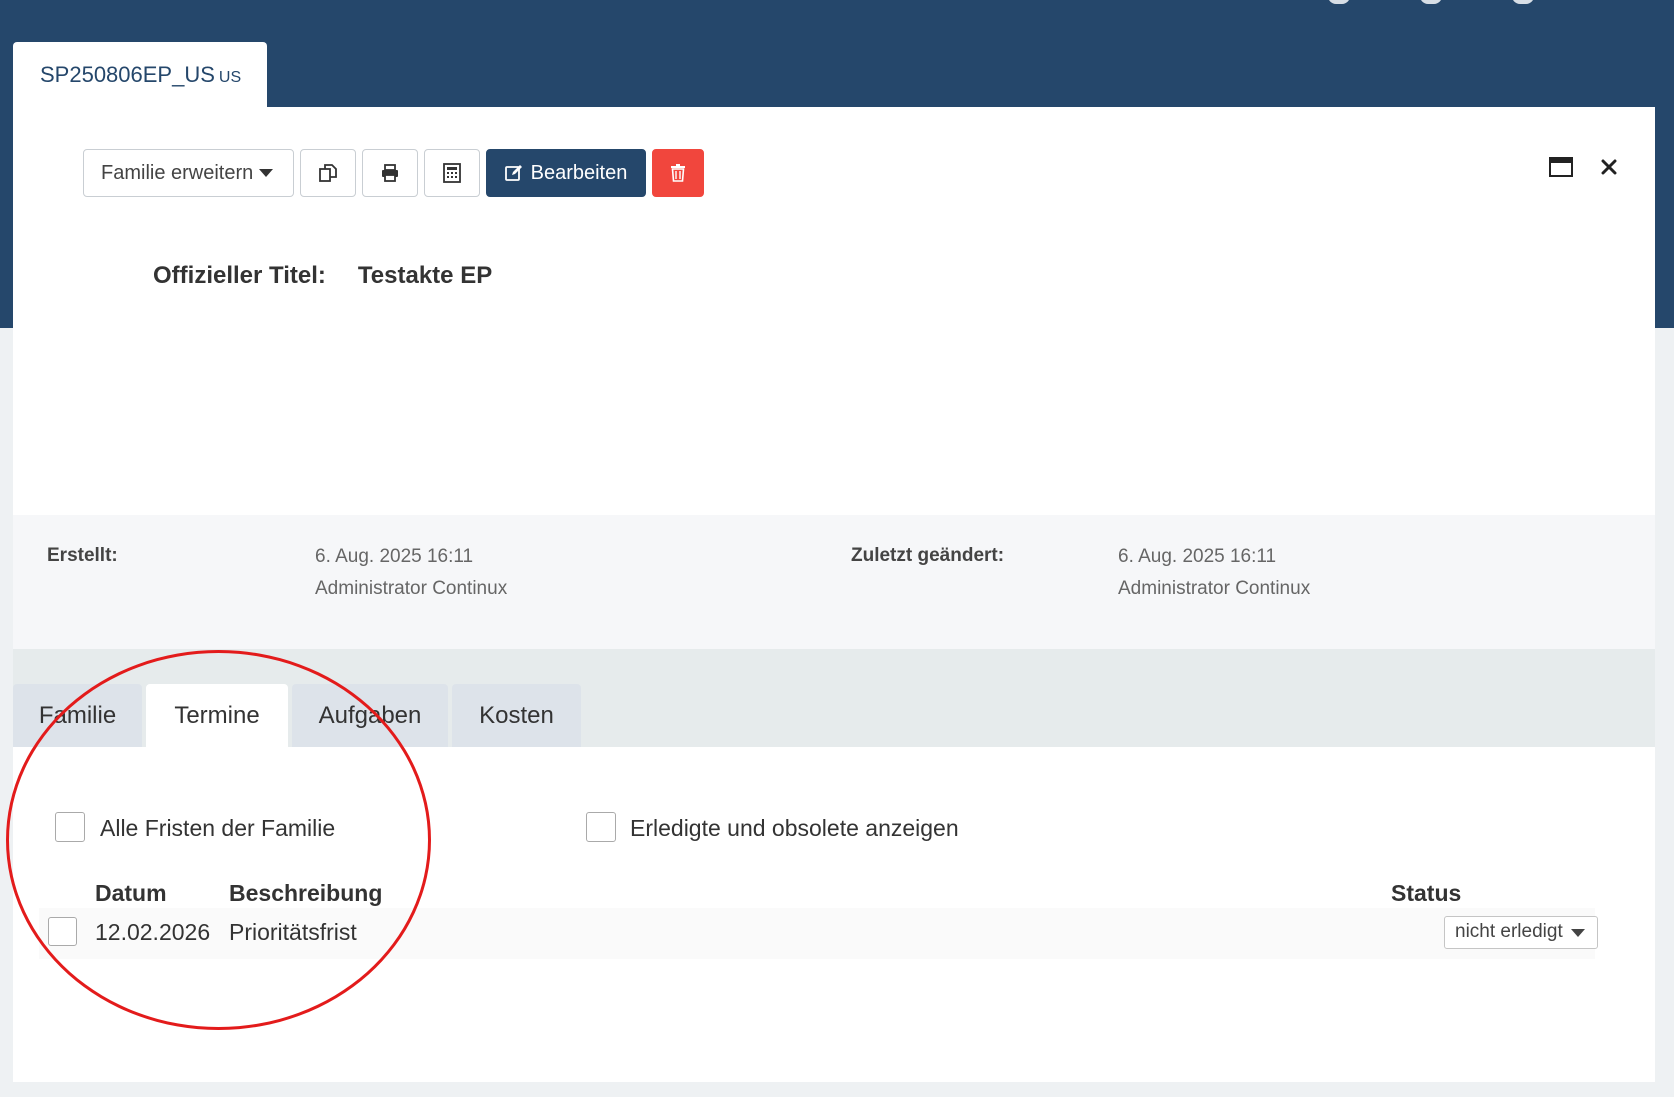 This screenshot has height=1097, width=1674. What do you see at coordinates (394, 556) in the screenshot?
I see `created-date: 6. Aug. 2025 16:11` at bounding box center [394, 556].